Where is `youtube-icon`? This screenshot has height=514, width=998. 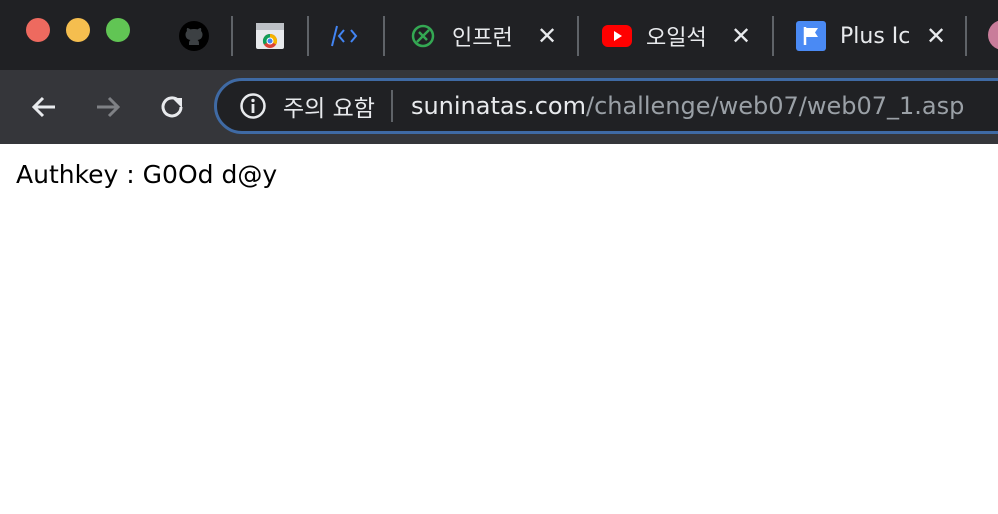
youtube-icon is located at coordinates (617, 36).